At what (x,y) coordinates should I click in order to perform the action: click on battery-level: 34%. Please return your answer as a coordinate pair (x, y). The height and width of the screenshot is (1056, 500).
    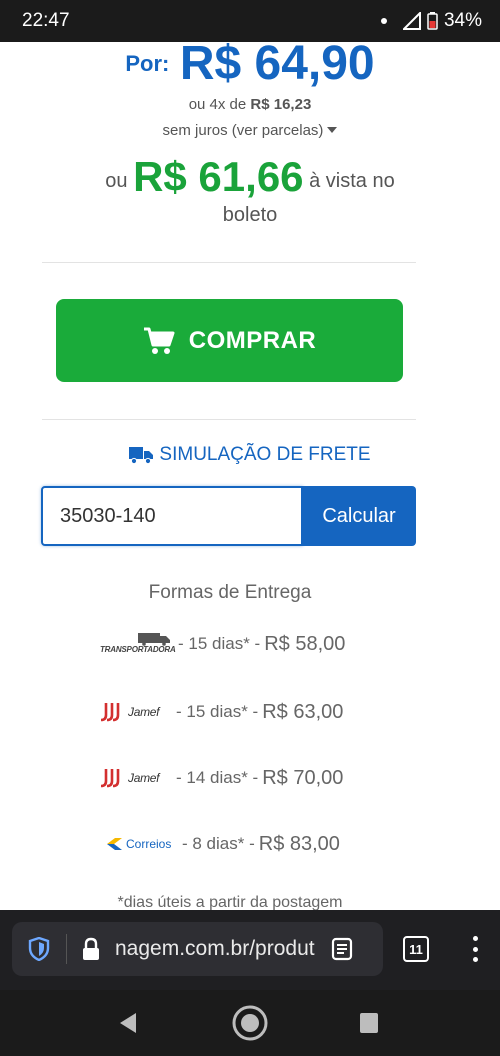
    Looking at the image, I should click on (462, 20).